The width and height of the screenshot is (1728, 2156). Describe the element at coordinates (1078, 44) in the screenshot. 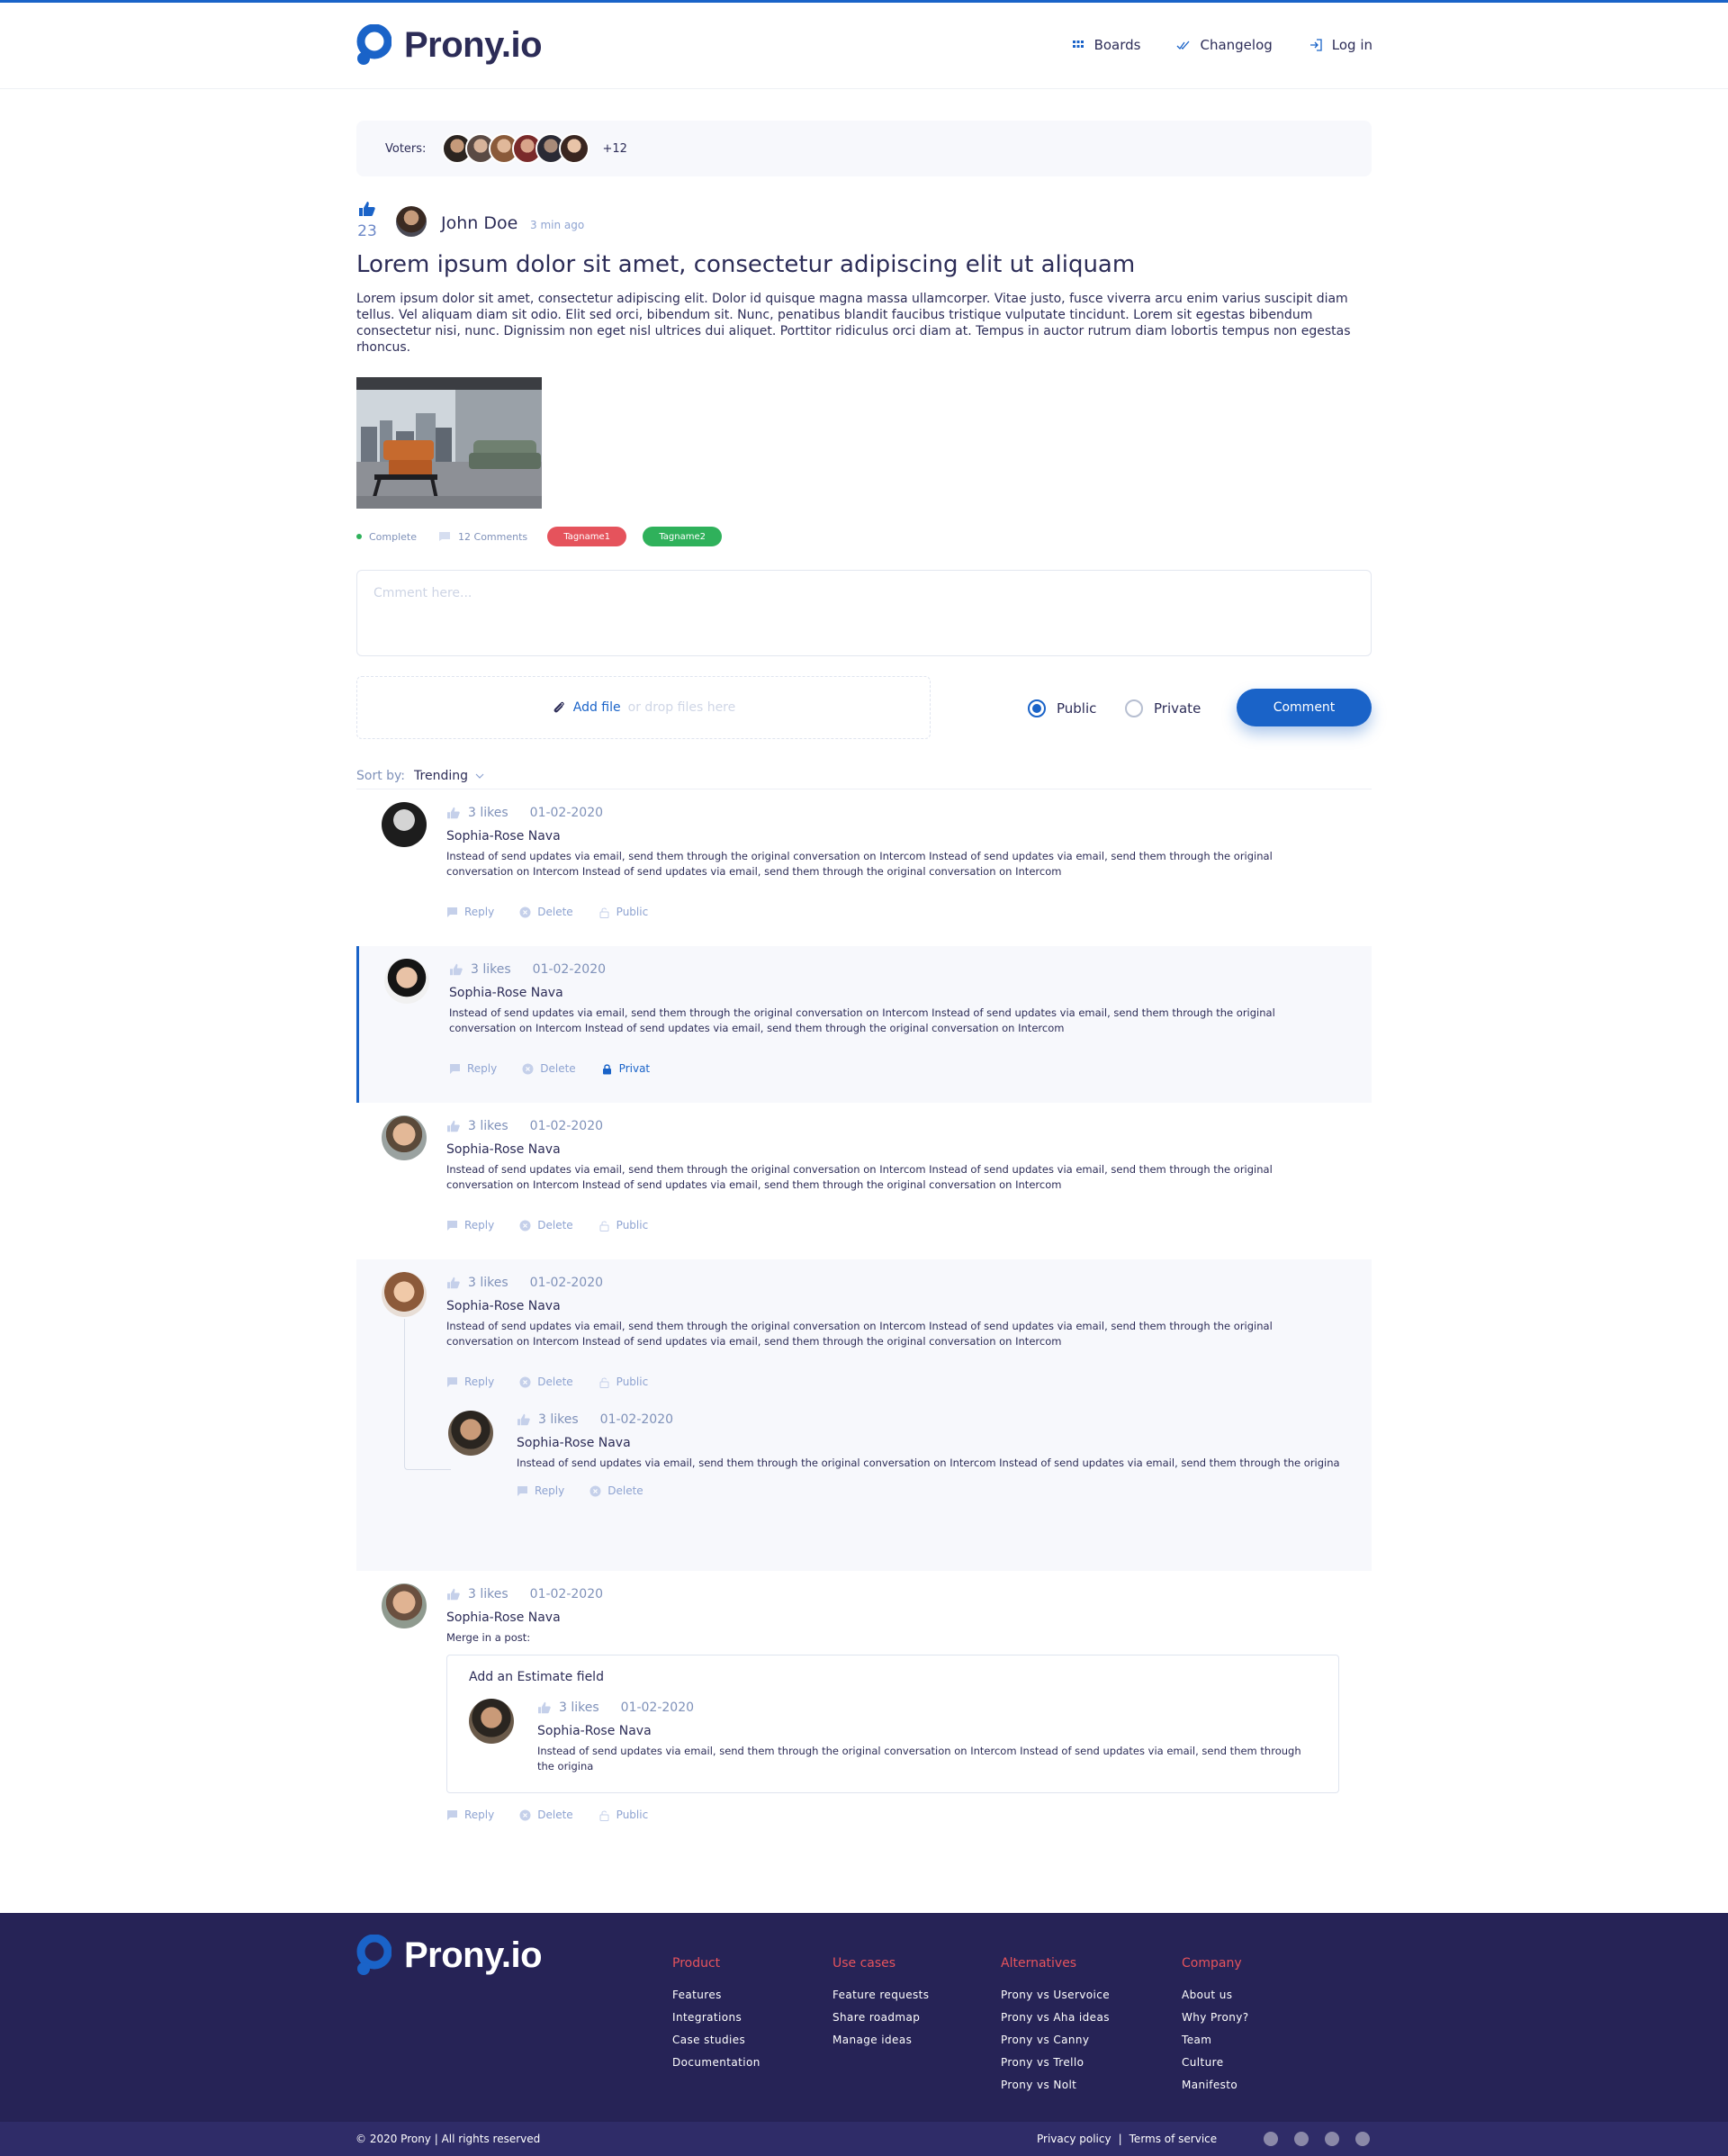

I see `grid-icon` at that location.